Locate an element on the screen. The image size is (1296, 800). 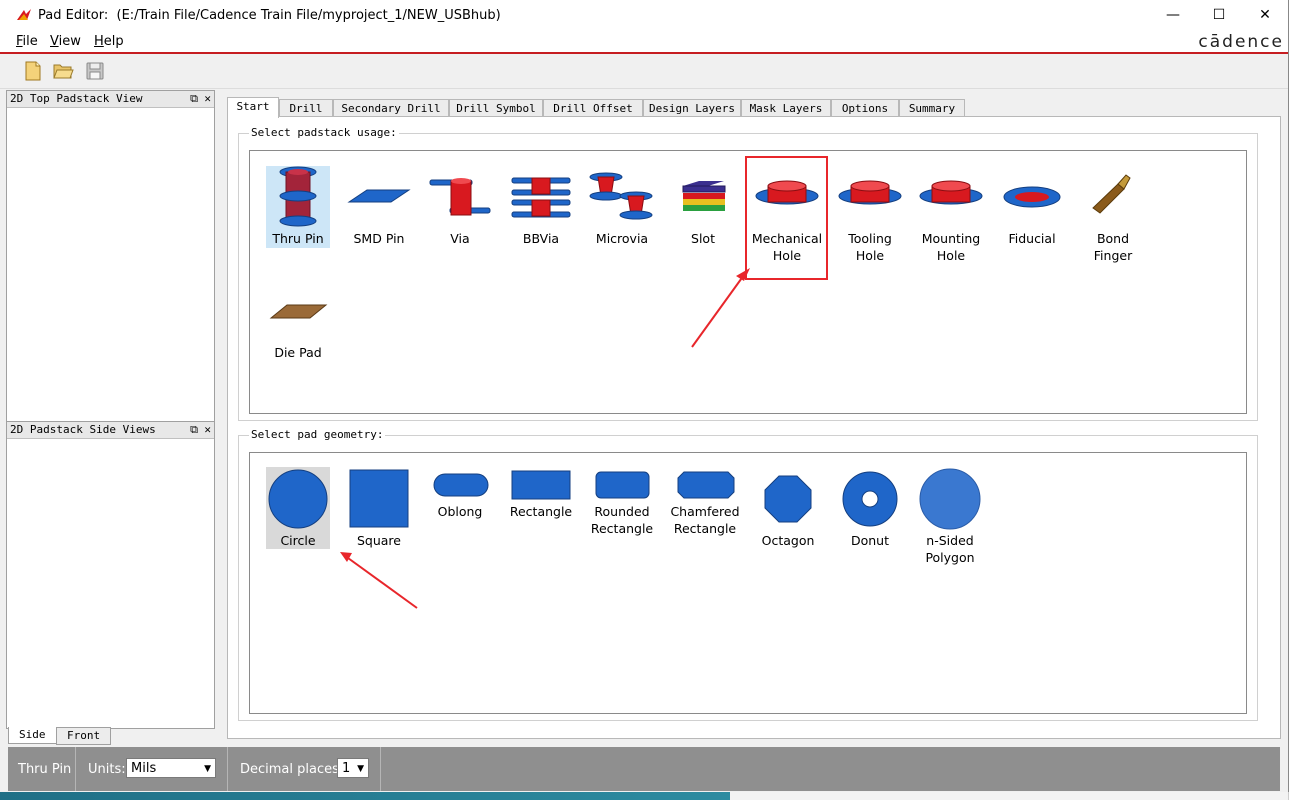
background-window-edge is located at coordinates (1292, 400).